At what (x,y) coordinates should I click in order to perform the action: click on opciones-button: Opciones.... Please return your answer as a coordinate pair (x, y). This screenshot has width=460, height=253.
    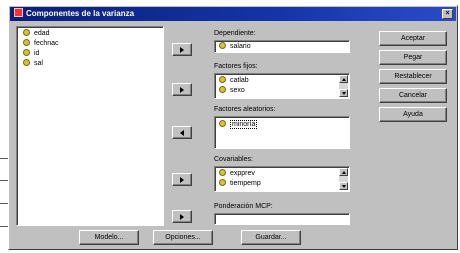
    Looking at the image, I should click on (183, 237).